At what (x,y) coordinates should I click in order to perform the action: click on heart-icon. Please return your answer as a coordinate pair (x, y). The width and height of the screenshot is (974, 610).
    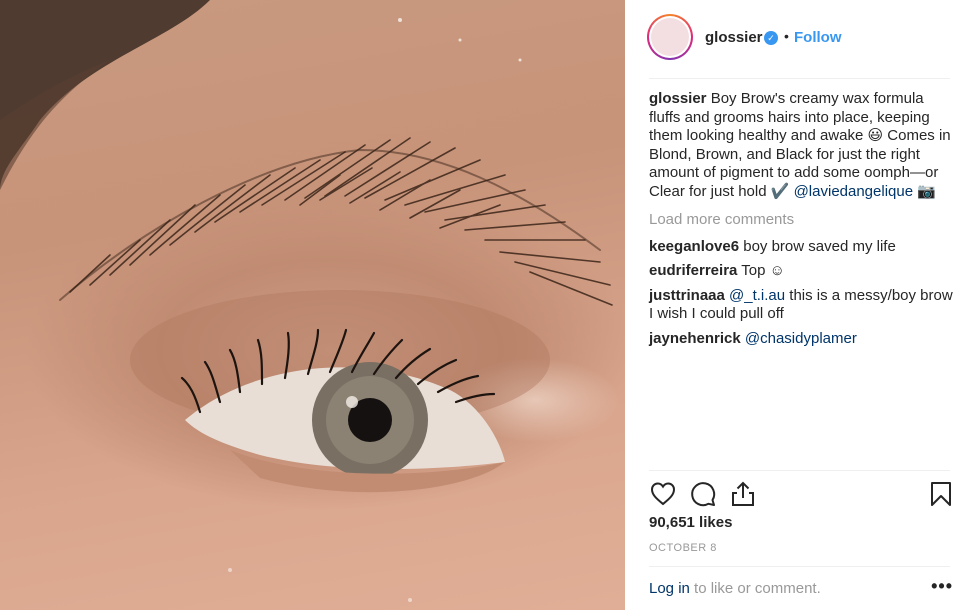
    Looking at the image, I should click on (663, 494).